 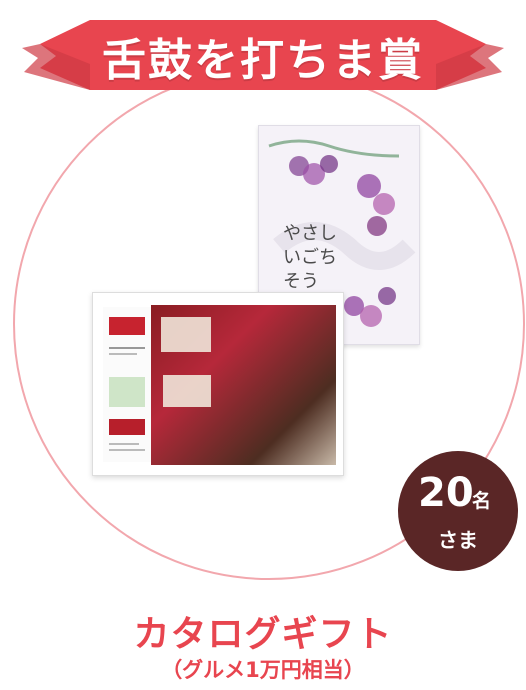 I want to click on spread-left-content, so click(x=127, y=384).